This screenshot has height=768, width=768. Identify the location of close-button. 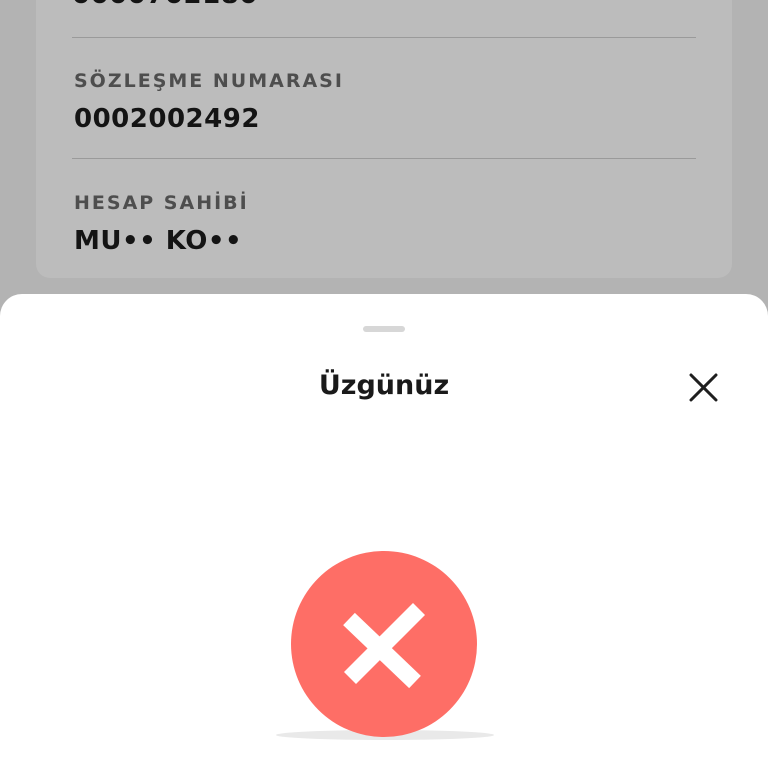
(703, 388).